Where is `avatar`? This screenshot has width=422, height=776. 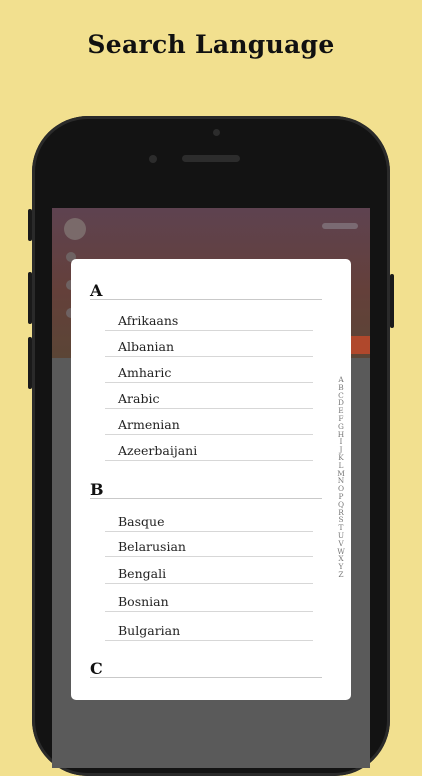
avatar is located at coordinates (75, 229).